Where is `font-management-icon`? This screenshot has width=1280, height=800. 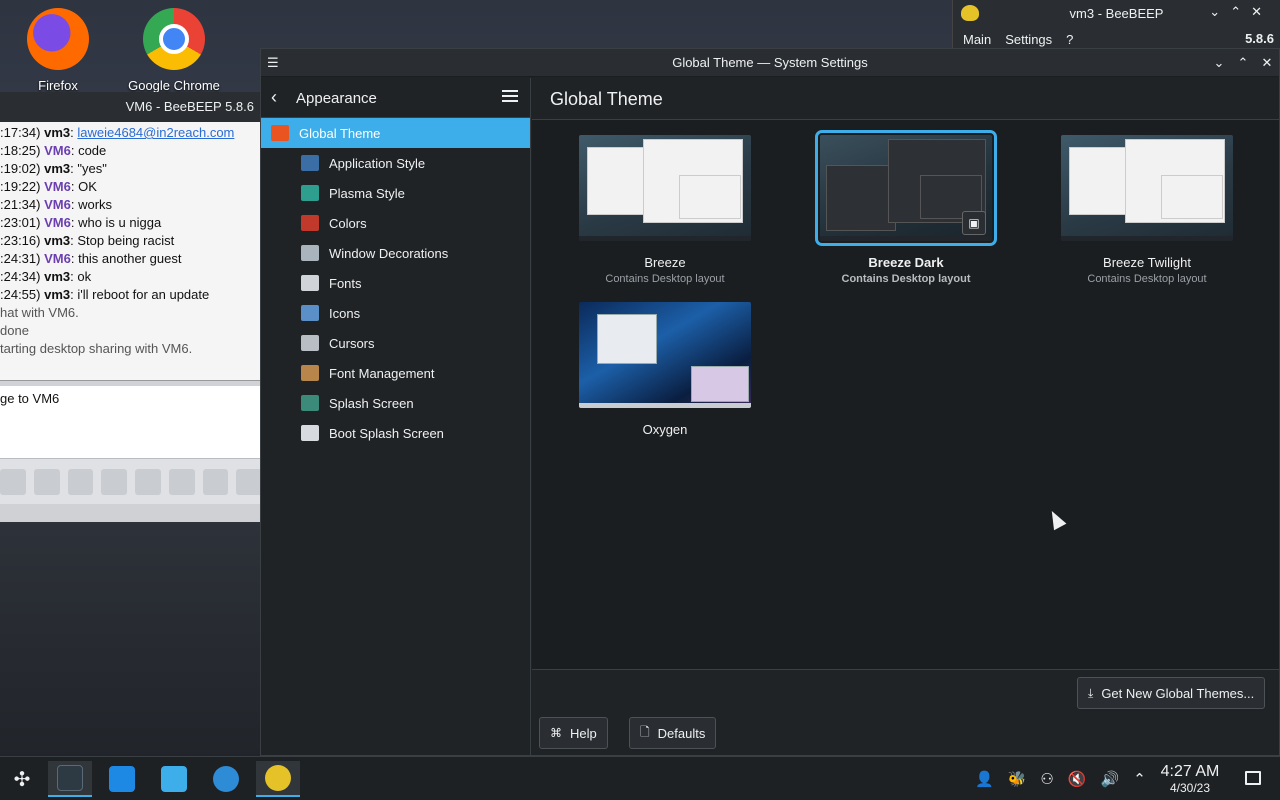 font-management-icon is located at coordinates (310, 373).